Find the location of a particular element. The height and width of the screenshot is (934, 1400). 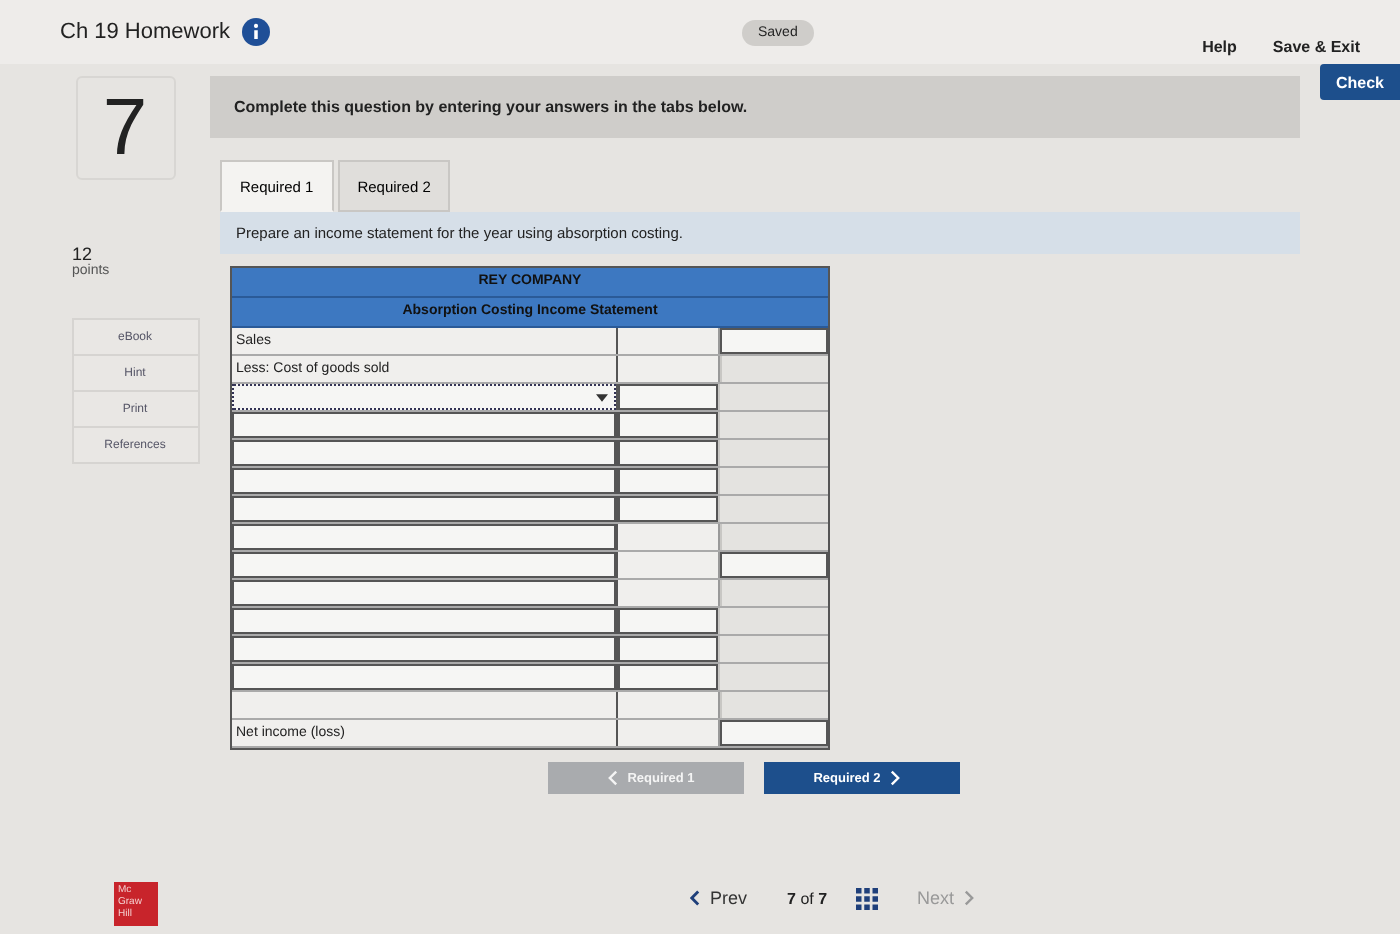

grid-icon is located at coordinates (866, 898).